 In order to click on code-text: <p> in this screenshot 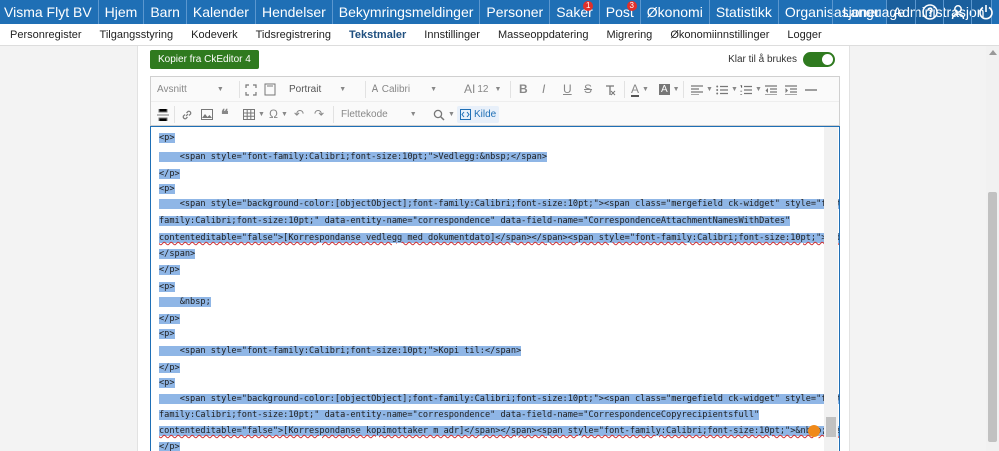, I will do `click(167, 334)`.